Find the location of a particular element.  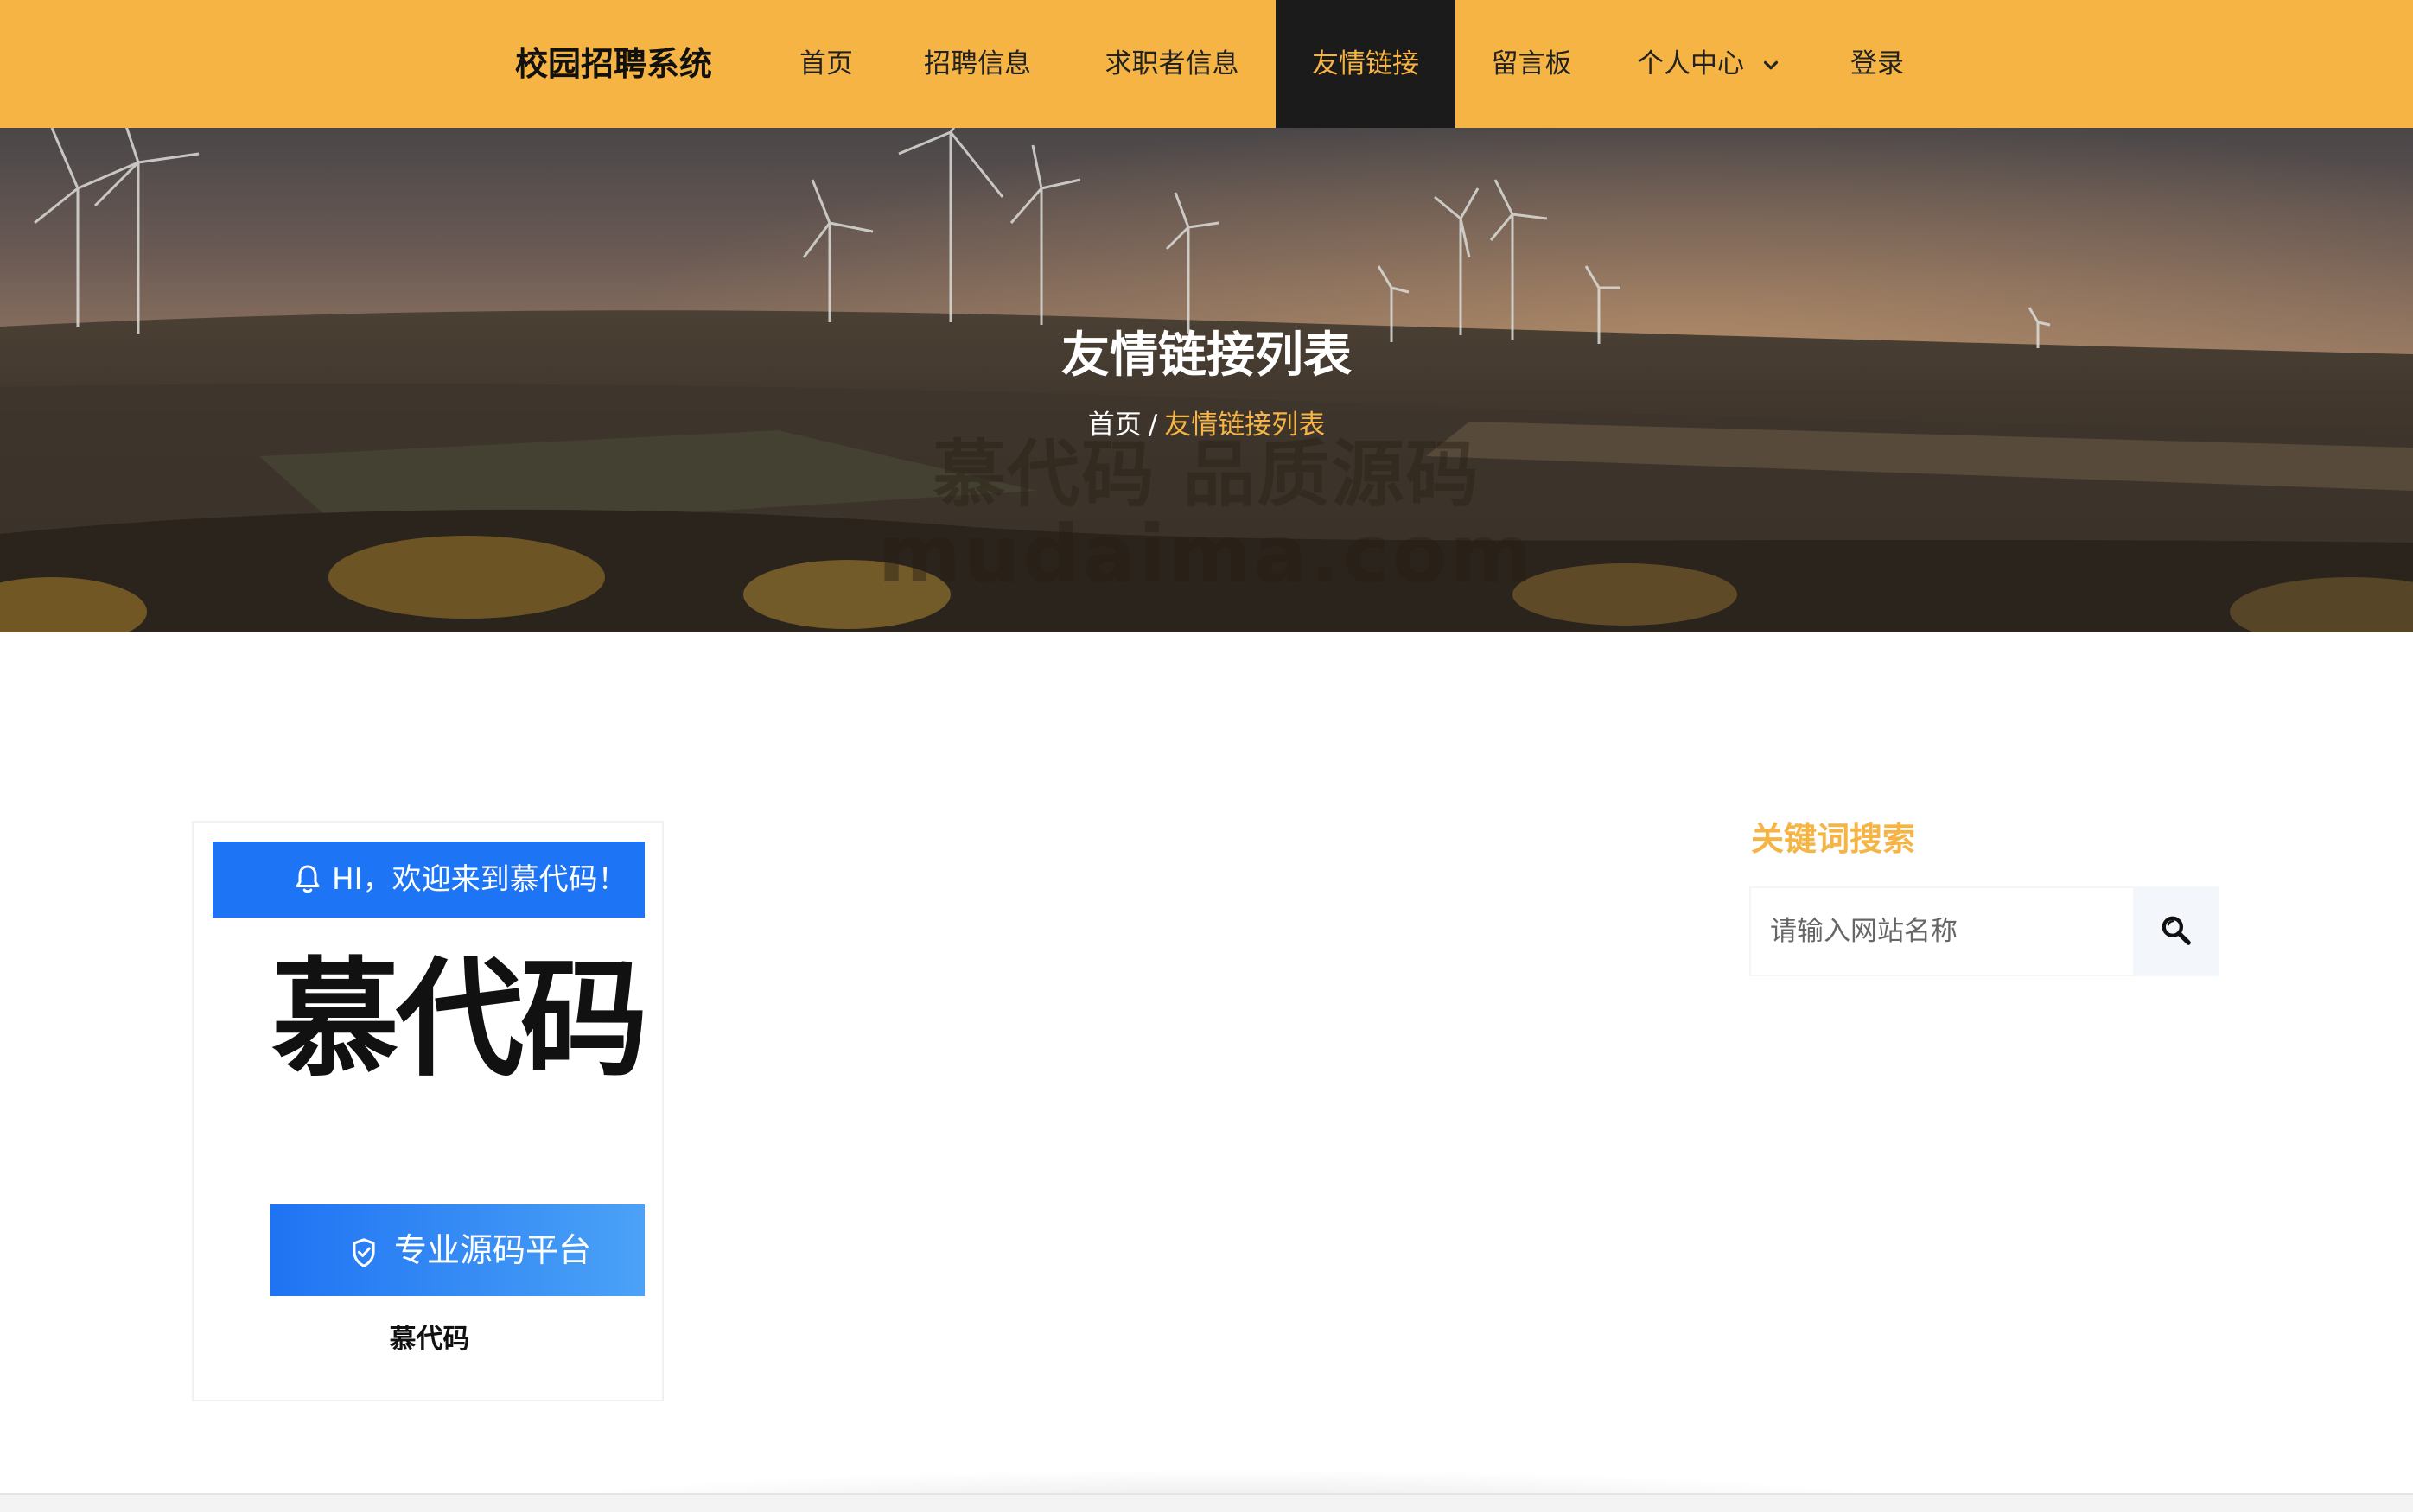

nav-item-friend-links: 友情链接 is located at coordinates (1365, 64).